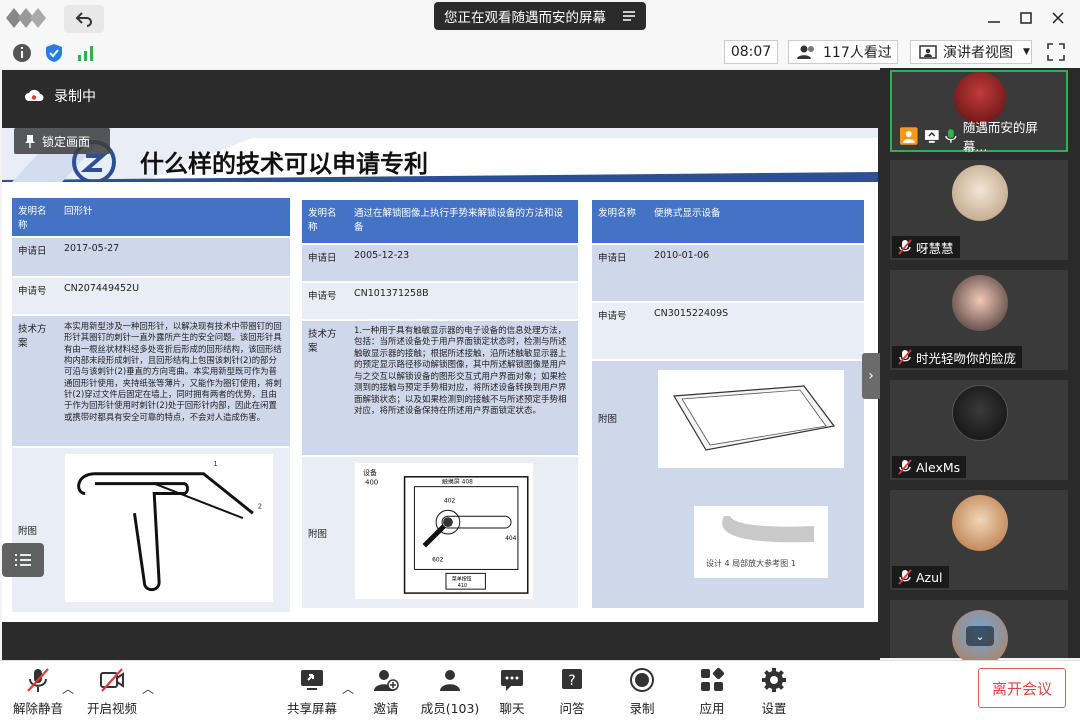 Image resolution: width=1080 pixels, height=720 pixels. What do you see at coordinates (312, 691) in the screenshot?
I see `share-screen-button: 共享屏幕` at bounding box center [312, 691].